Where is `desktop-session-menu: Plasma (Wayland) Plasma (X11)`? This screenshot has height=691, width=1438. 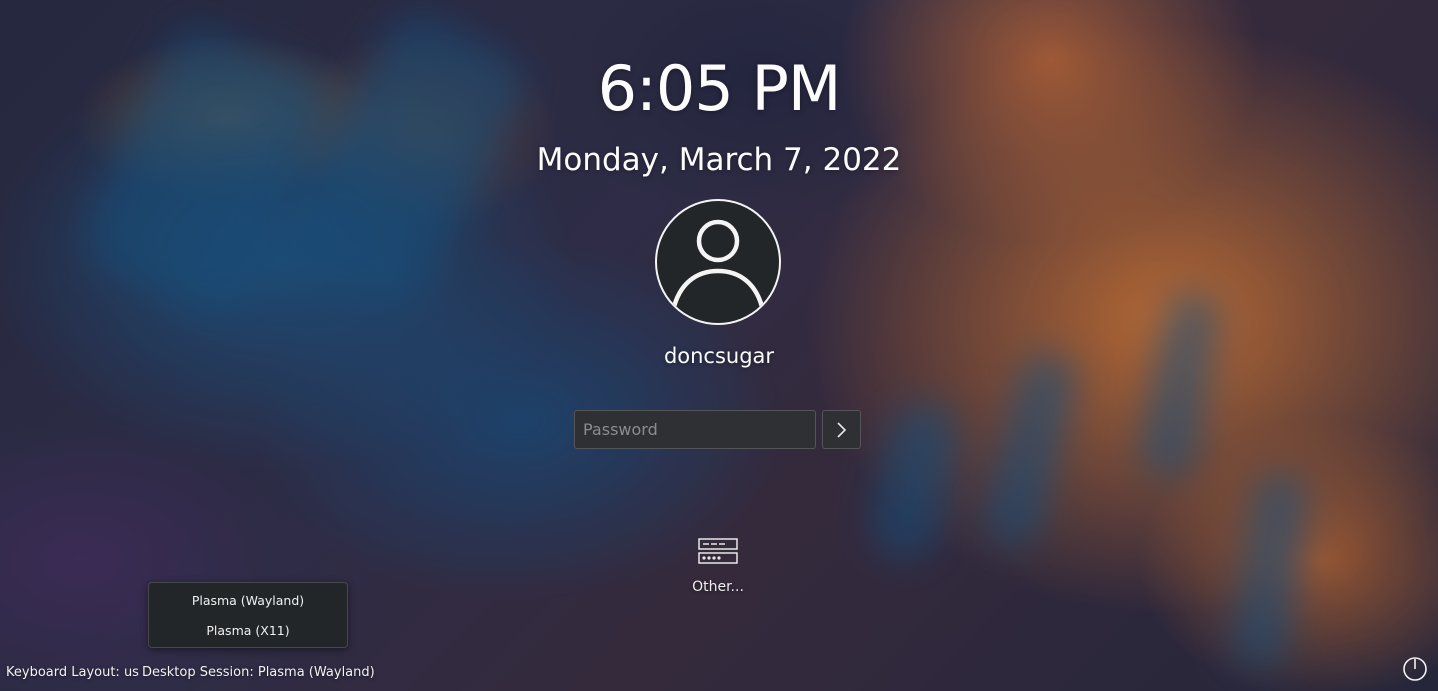
desktop-session-menu: Plasma (Wayland) Plasma (X11) is located at coordinates (248, 615).